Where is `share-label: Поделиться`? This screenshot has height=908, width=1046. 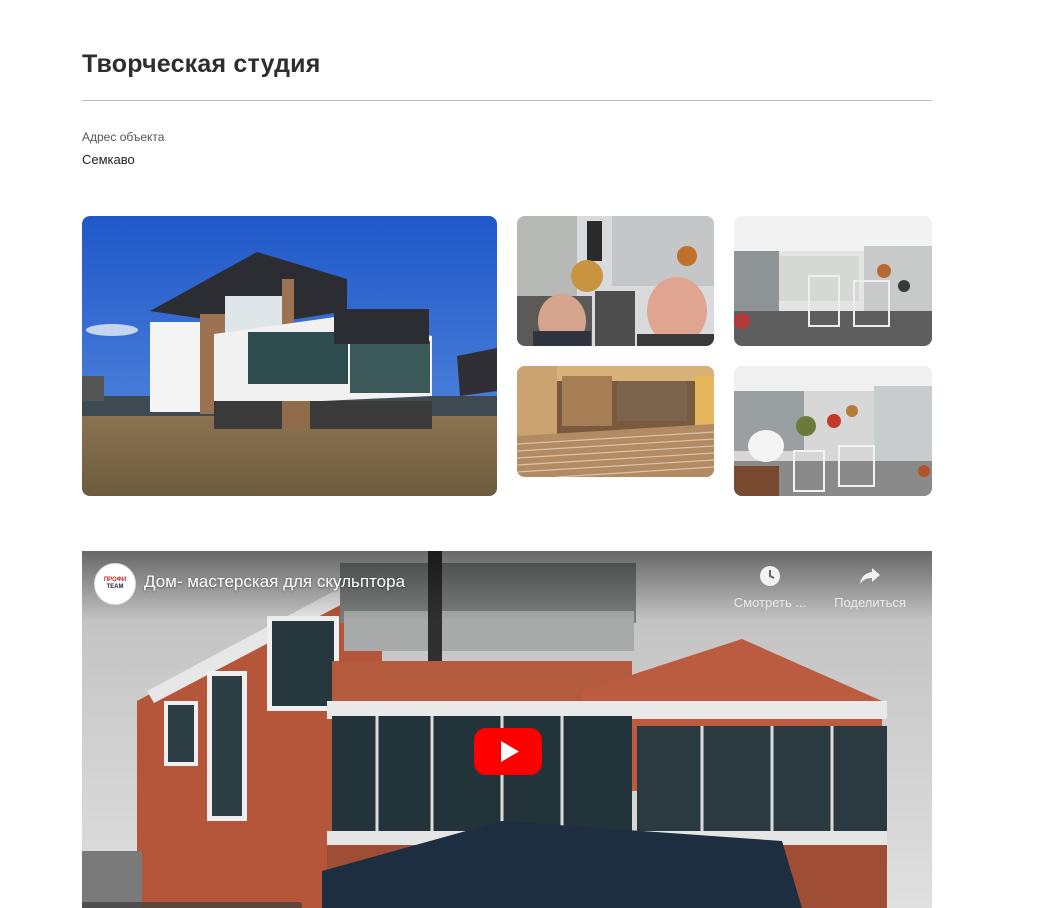 share-label: Поделиться is located at coordinates (870, 602).